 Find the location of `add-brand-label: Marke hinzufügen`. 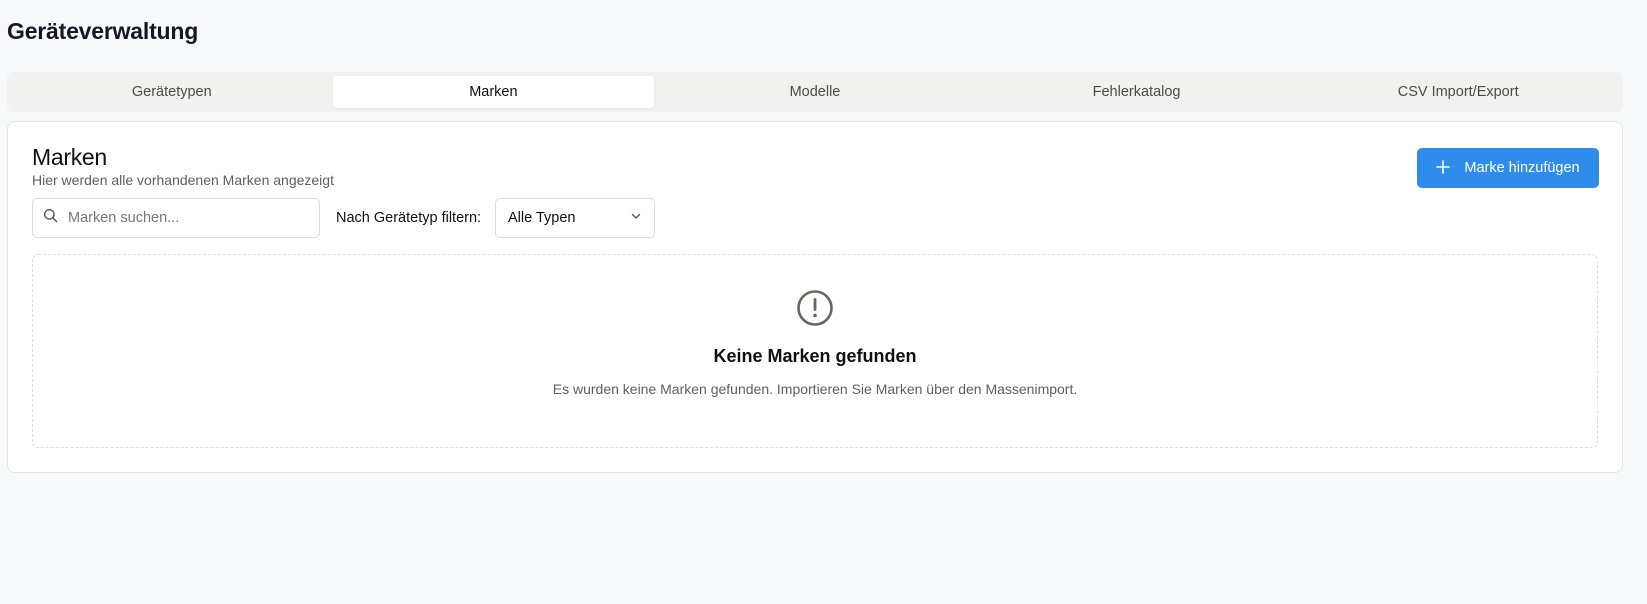

add-brand-label: Marke hinzufügen is located at coordinates (1522, 168).